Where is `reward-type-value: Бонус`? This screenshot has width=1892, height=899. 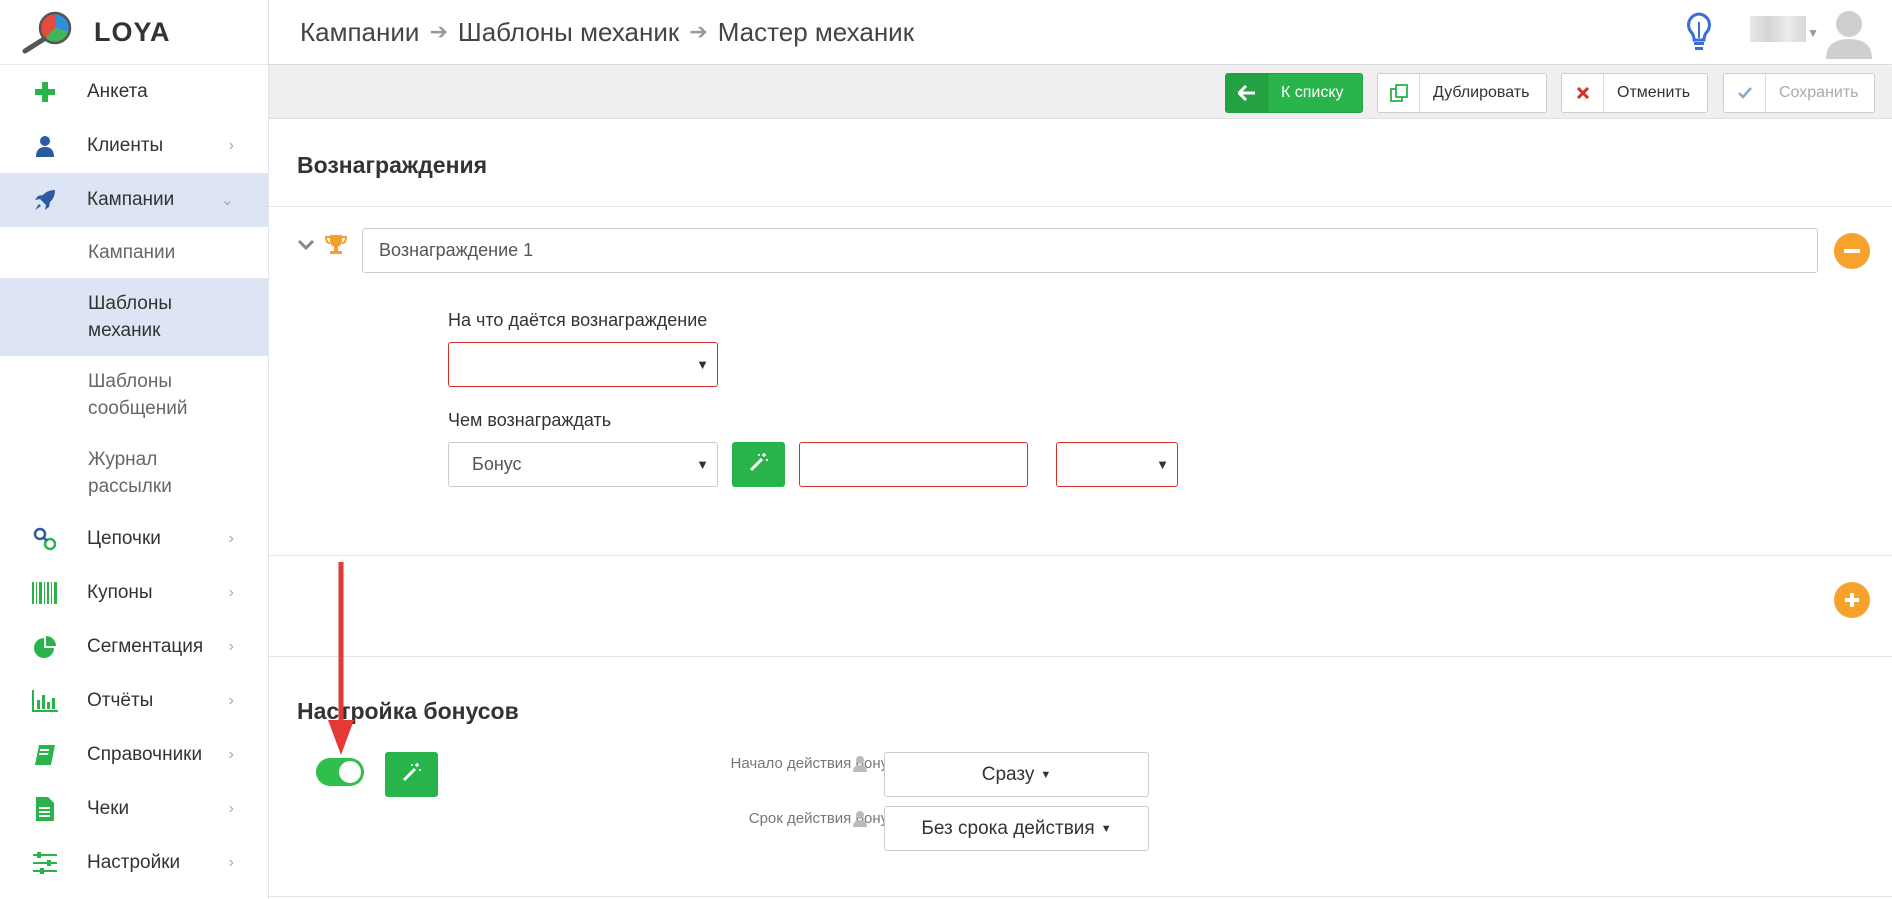 reward-type-value: Бонус is located at coordinates (497, 464).